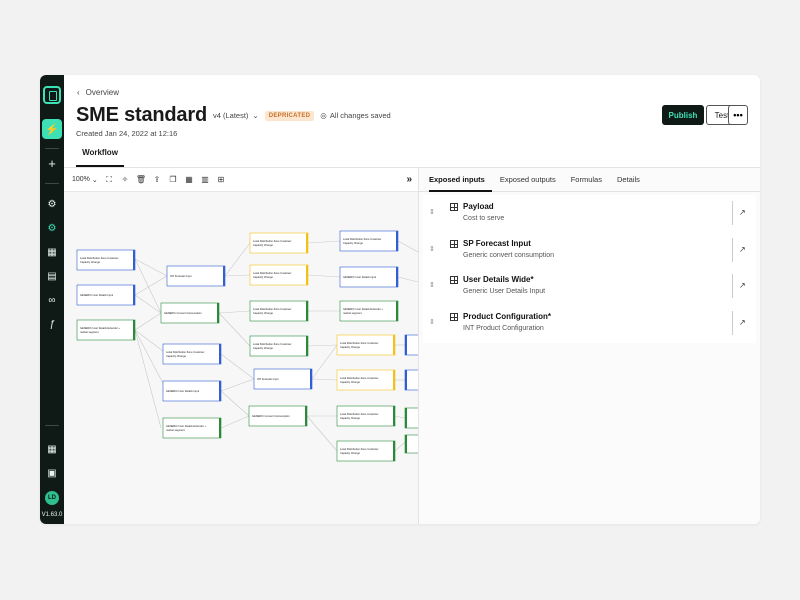  Describe the element at coordinates (221, 180) in the screenshot. I see `add-node-icon: ⊞` at that location.